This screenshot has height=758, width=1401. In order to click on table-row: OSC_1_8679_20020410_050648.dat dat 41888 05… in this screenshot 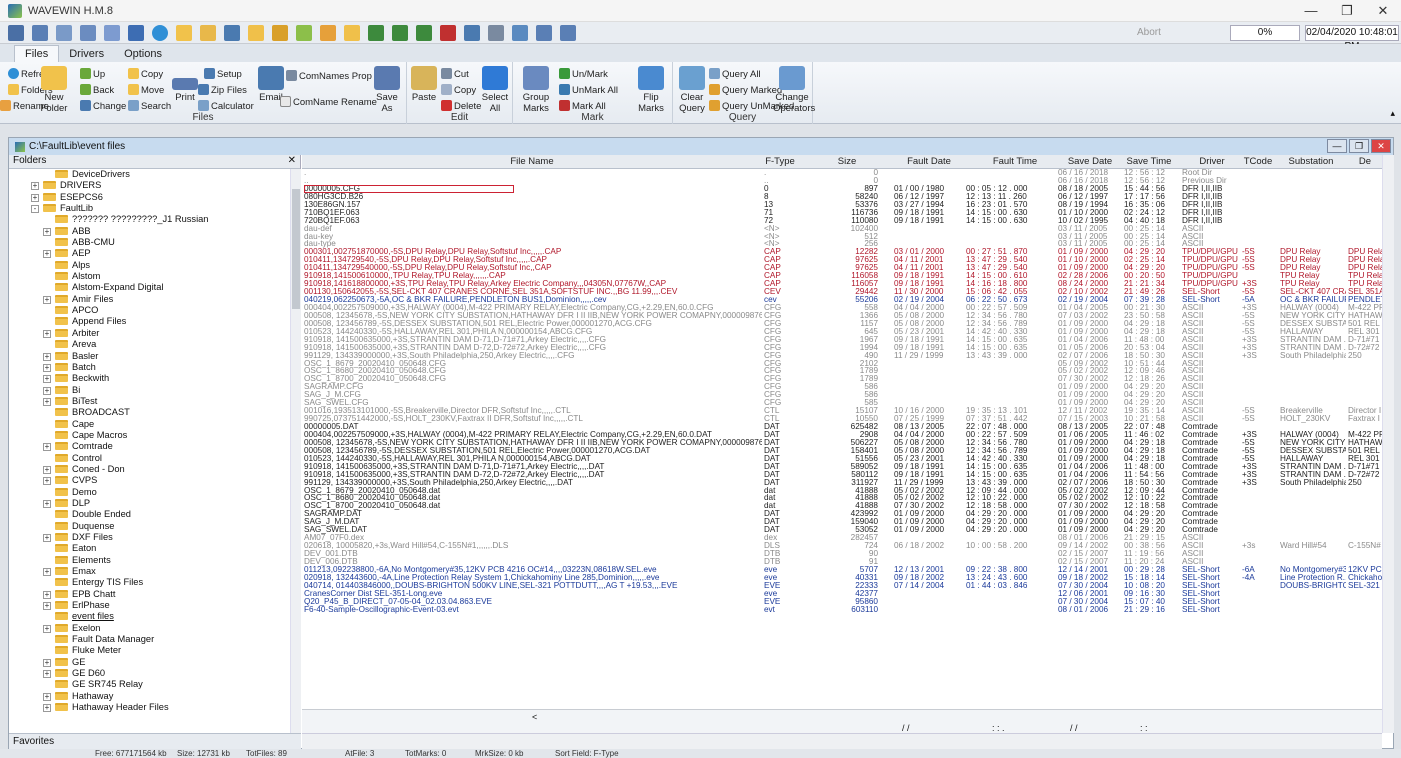, I will do `click(842, 491)`.